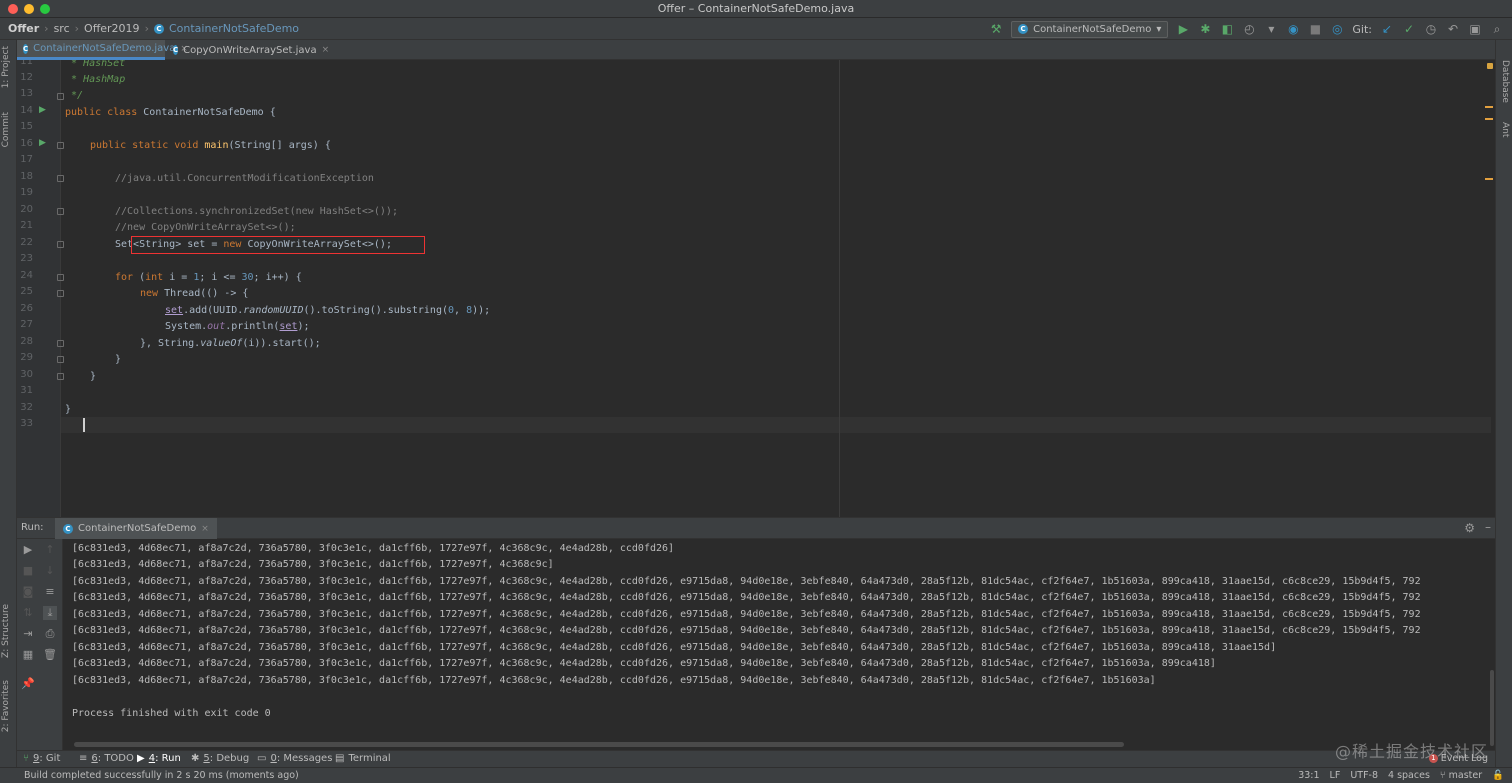 The image size is (1512, 783). What do you see at coordinates (1461, 775) in the screenshot?
I see `git-branch-widget: ⑂ master` at bounding box center [1461, 775].